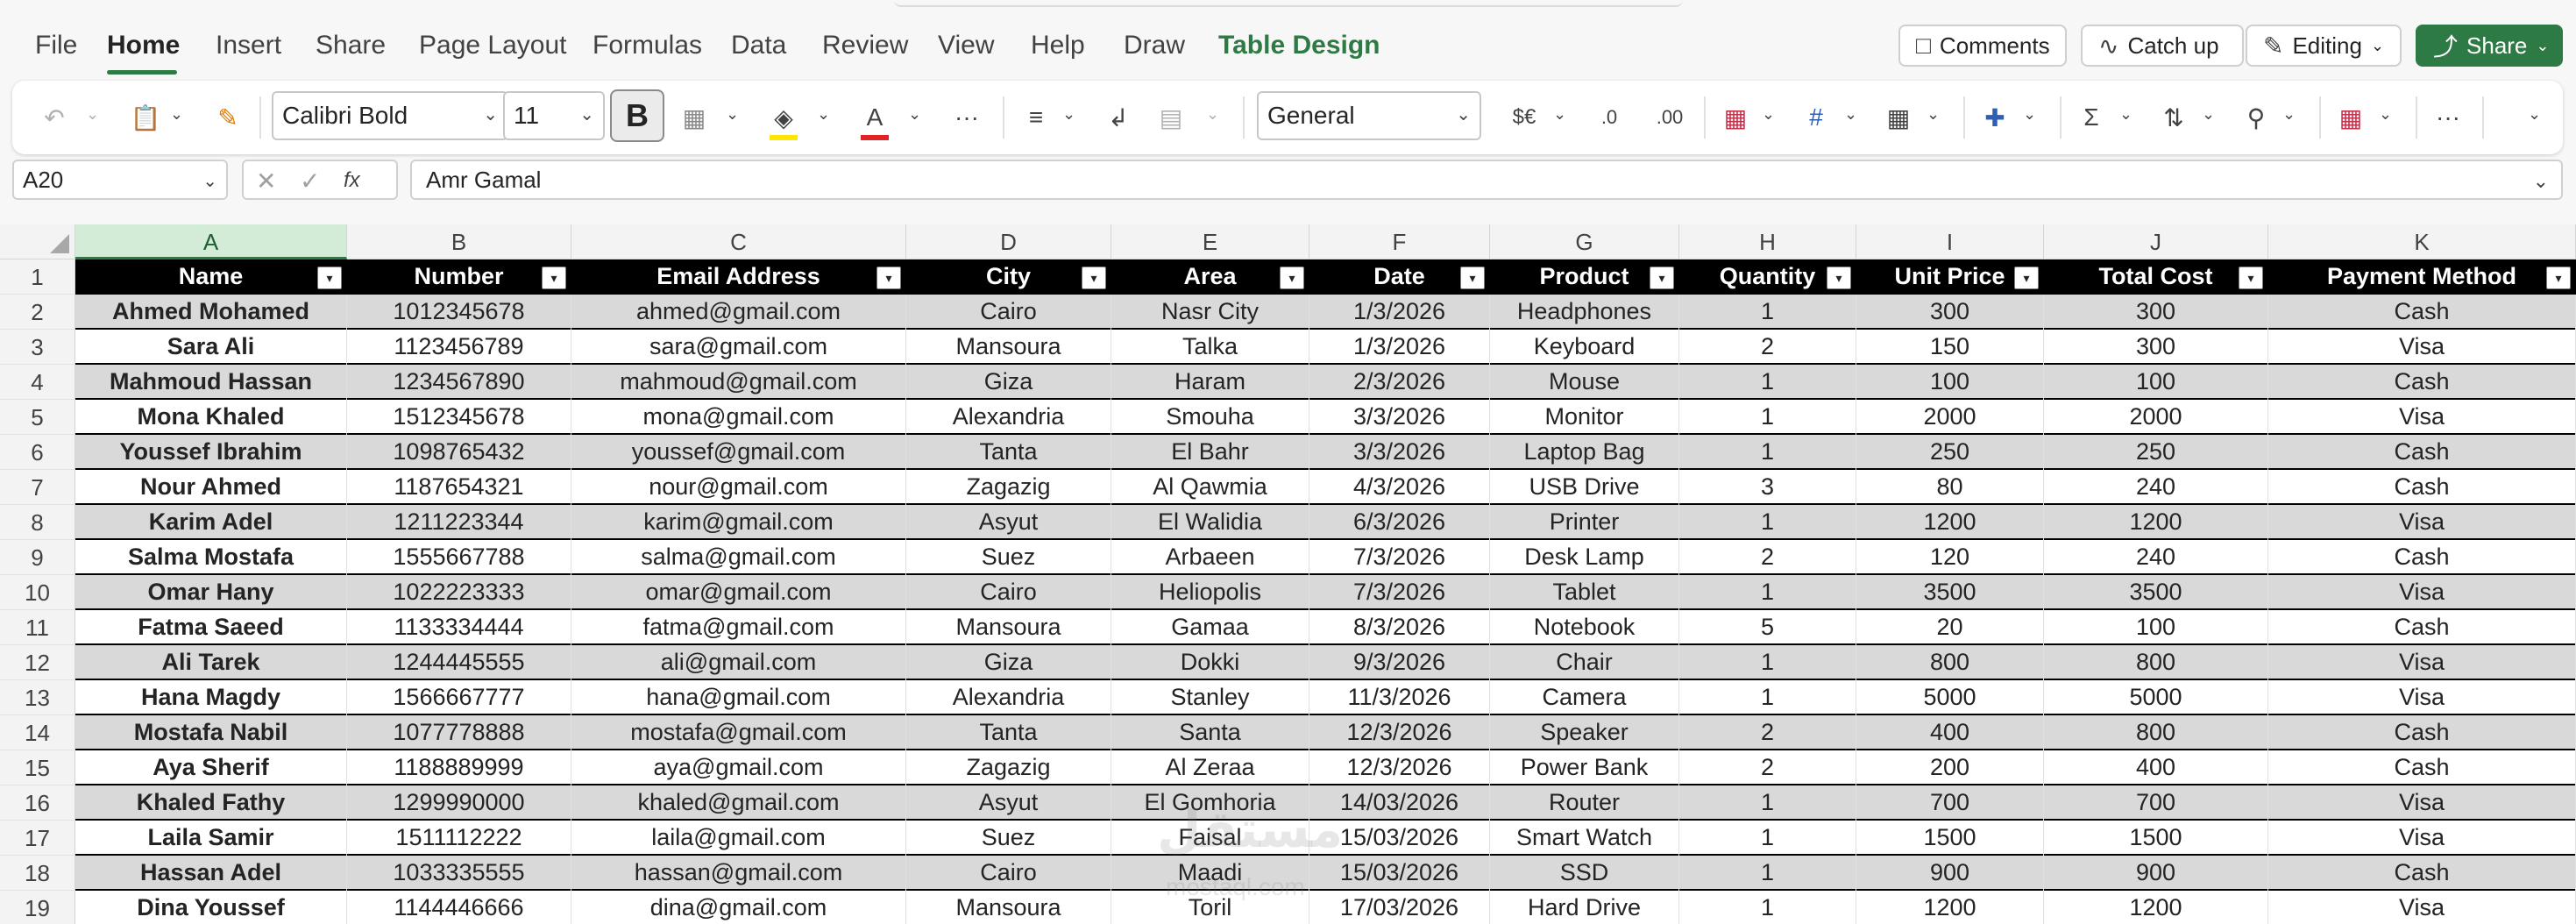 This screenshot has height=924, width=2576. I want to click on menu-help: Help, so click(1058, 46).